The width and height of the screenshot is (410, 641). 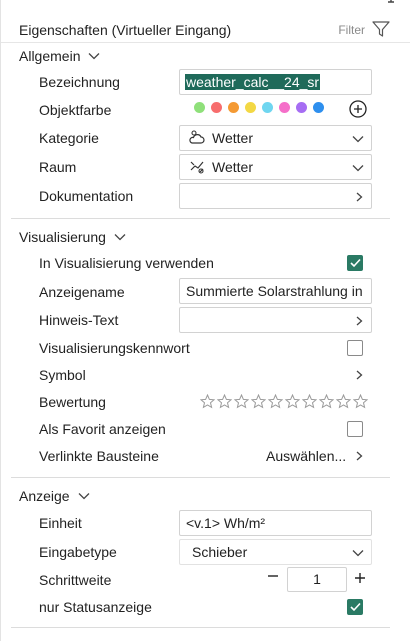 I want to click on section-allgemein-toggle: Allgemein, so click(x=59, y=56).